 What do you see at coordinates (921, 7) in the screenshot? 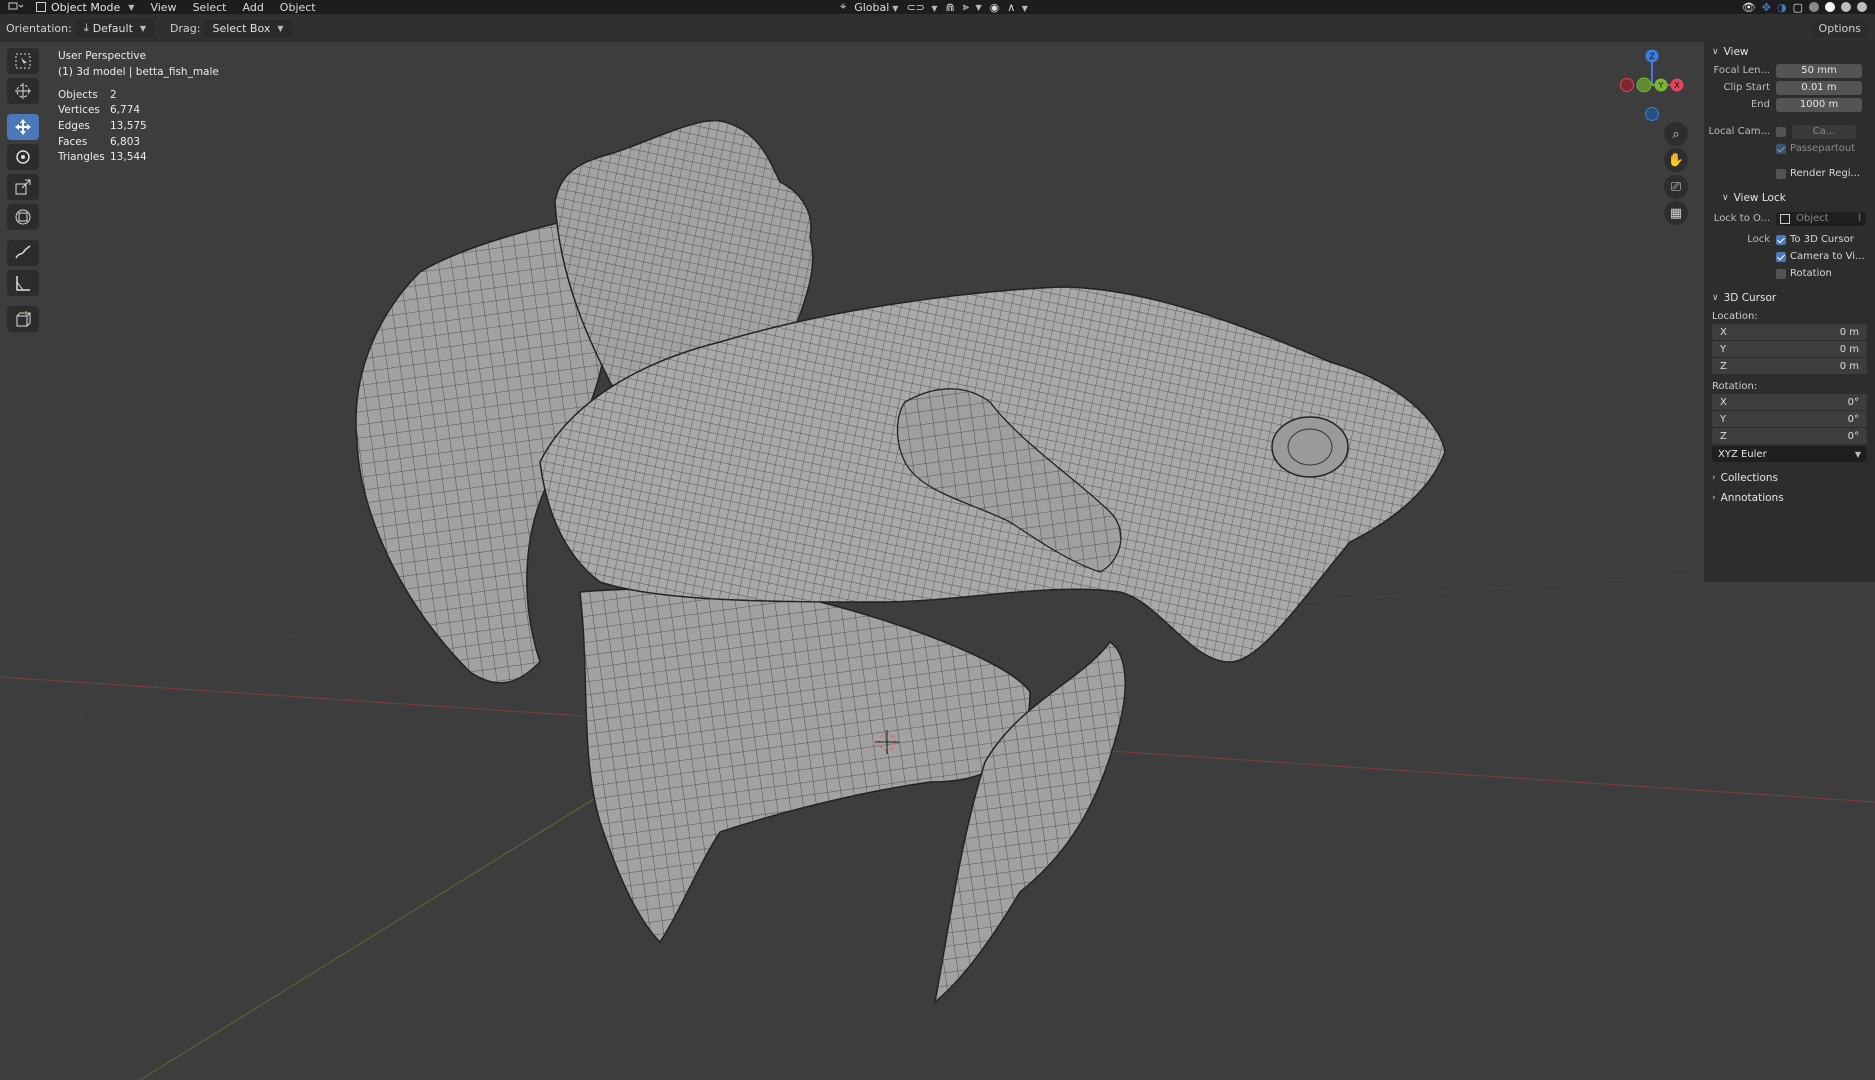
I see `pivot-point-icon: ⊂⊃ ▼` at bounding box center [921, 7].